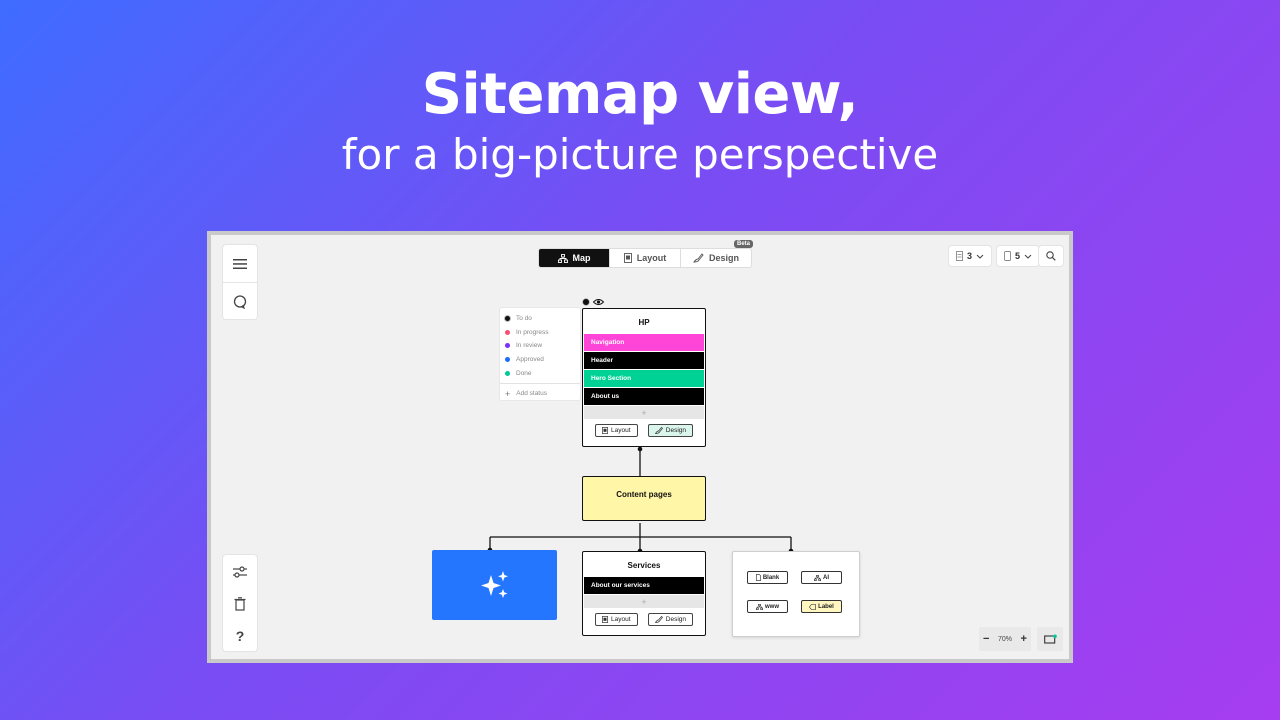 The width and height of the screenshot is (1280, 720). Describe the element at coordinates (540, 319) in the screenshot. I see `status-item-todo: To do` at that location.